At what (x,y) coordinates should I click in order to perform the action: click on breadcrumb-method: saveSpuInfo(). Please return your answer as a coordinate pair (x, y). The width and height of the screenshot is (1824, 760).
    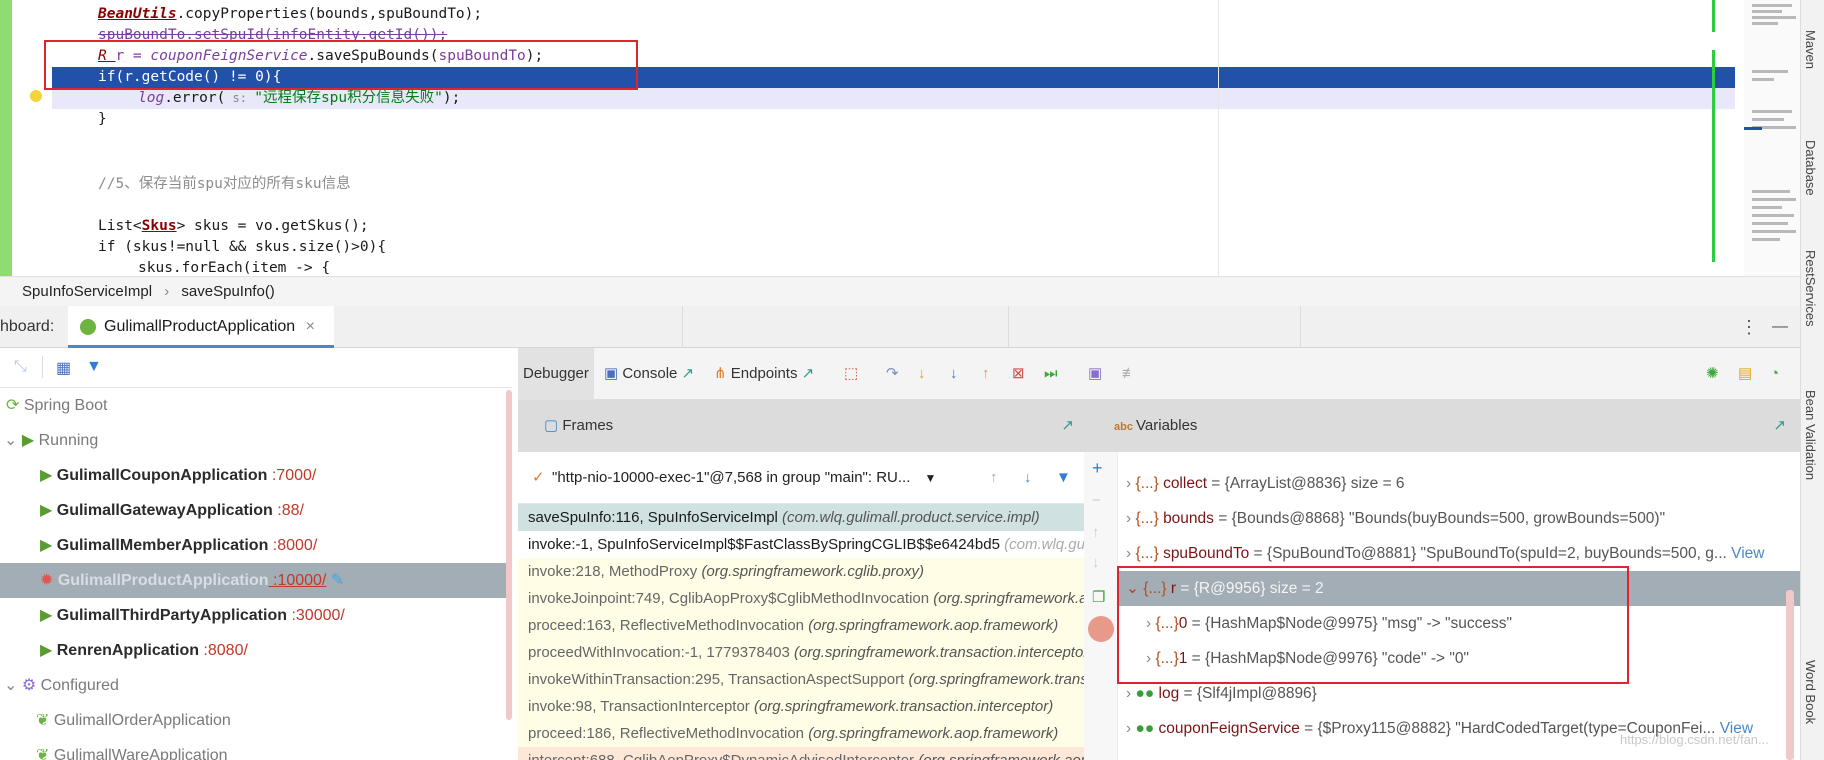
    Looking at the image, I should click on (227, 291).